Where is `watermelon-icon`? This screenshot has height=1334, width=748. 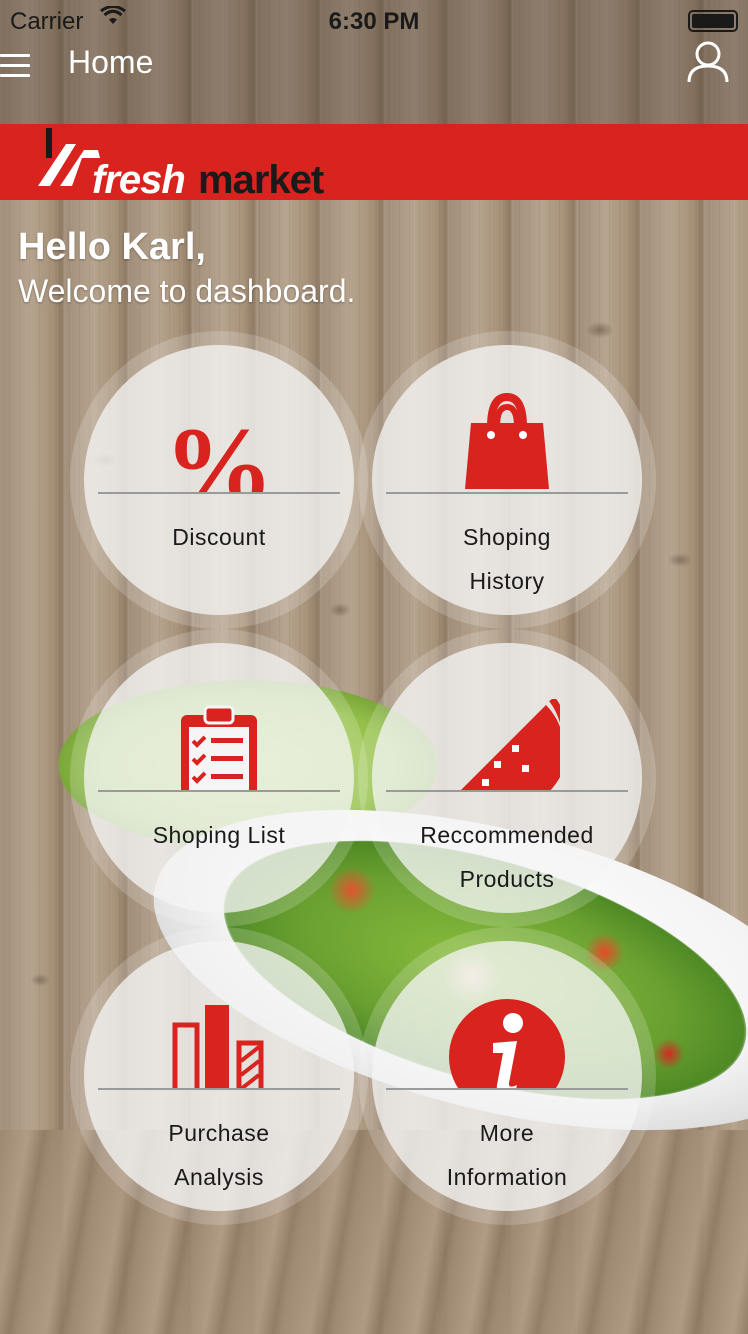 watermelon-icon is located at coordinates (510, 745).